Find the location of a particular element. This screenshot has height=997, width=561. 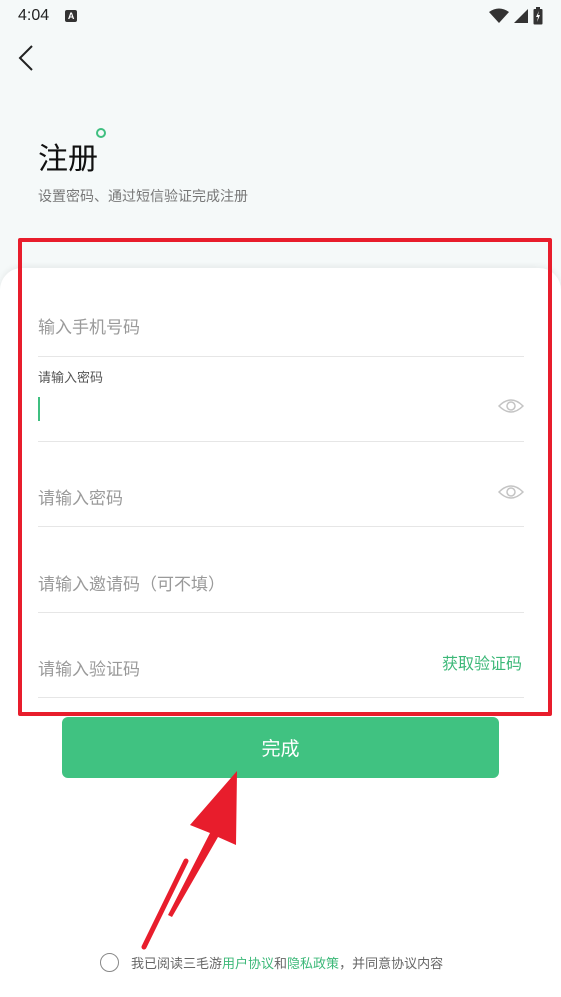

status-bar: 4:04 A is located at coordinates (280, 16).